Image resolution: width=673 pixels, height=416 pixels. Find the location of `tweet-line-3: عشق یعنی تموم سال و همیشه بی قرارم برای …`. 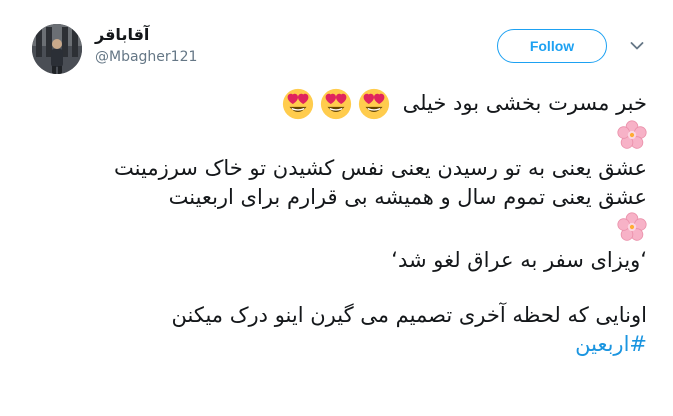

tweet-line-3: عشق یعنی تموم سال و همیشه بی قرارم برای … is located at coordinates (407, 197).